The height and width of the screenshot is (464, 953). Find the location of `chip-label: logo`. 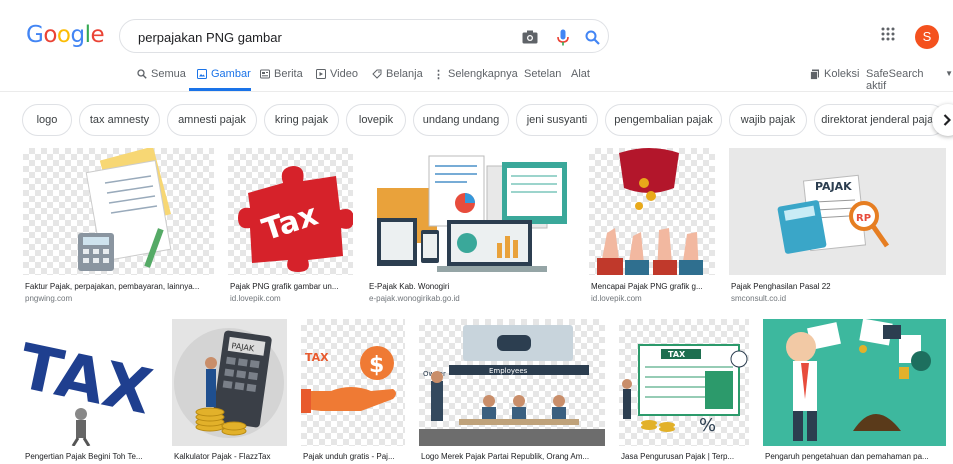

chip-label: logo is located at coordinates (47, 120).